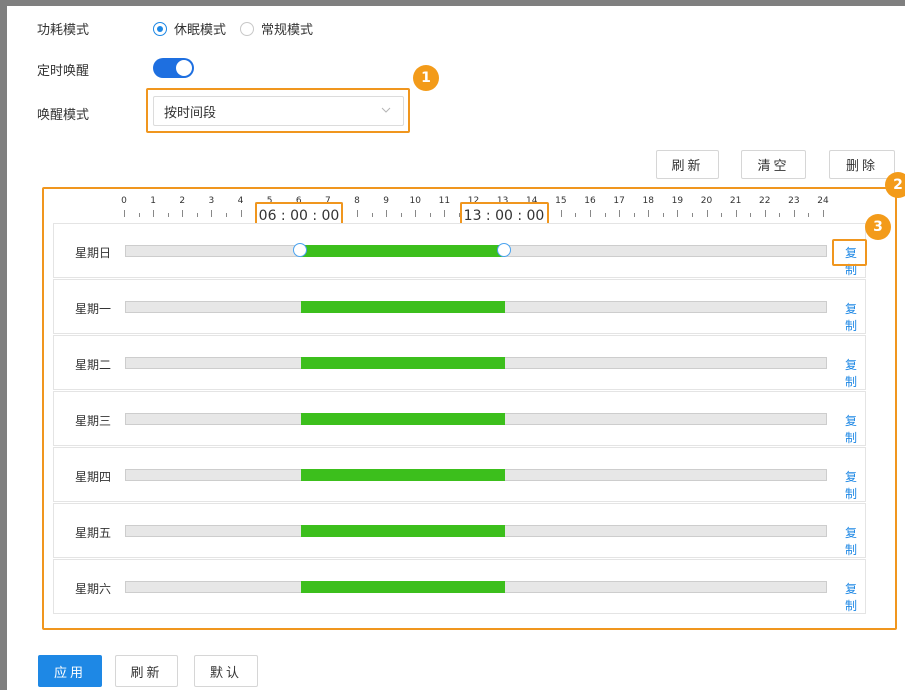 Image resolution: width=905 pixels, height=690 pixels. Describe the element at coordinates (200, 30) in the screenshot. I see `radio-sleep-mode-label: 休眠模式` at that location.